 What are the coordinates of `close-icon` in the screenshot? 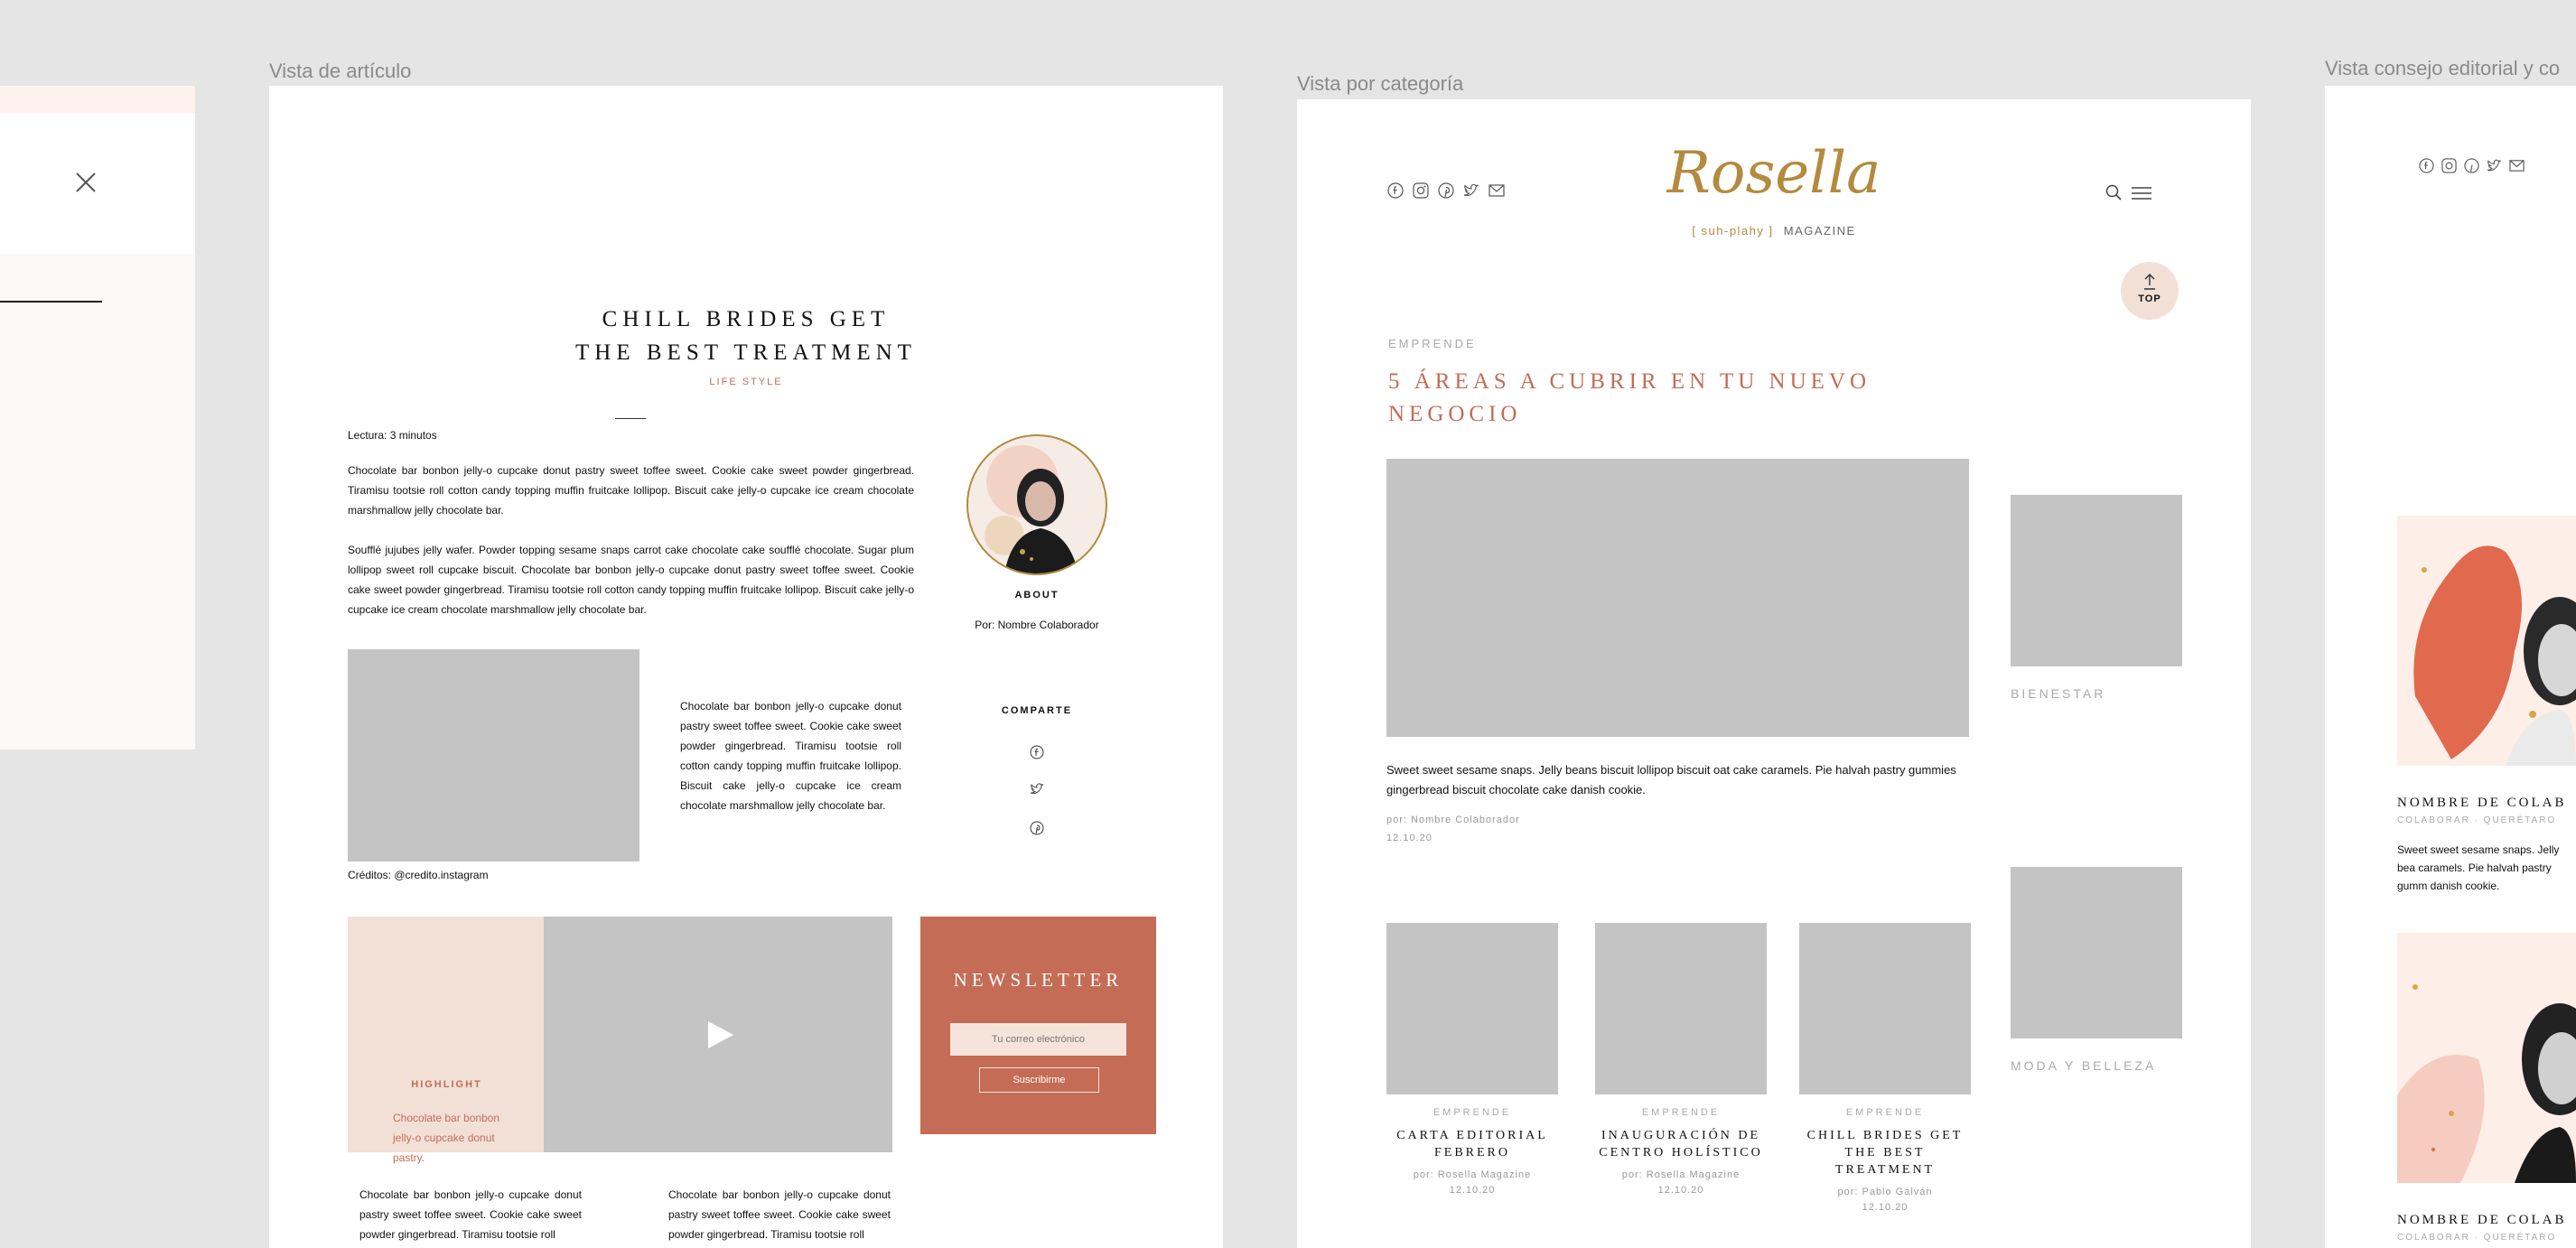 It's located at (86, 182).